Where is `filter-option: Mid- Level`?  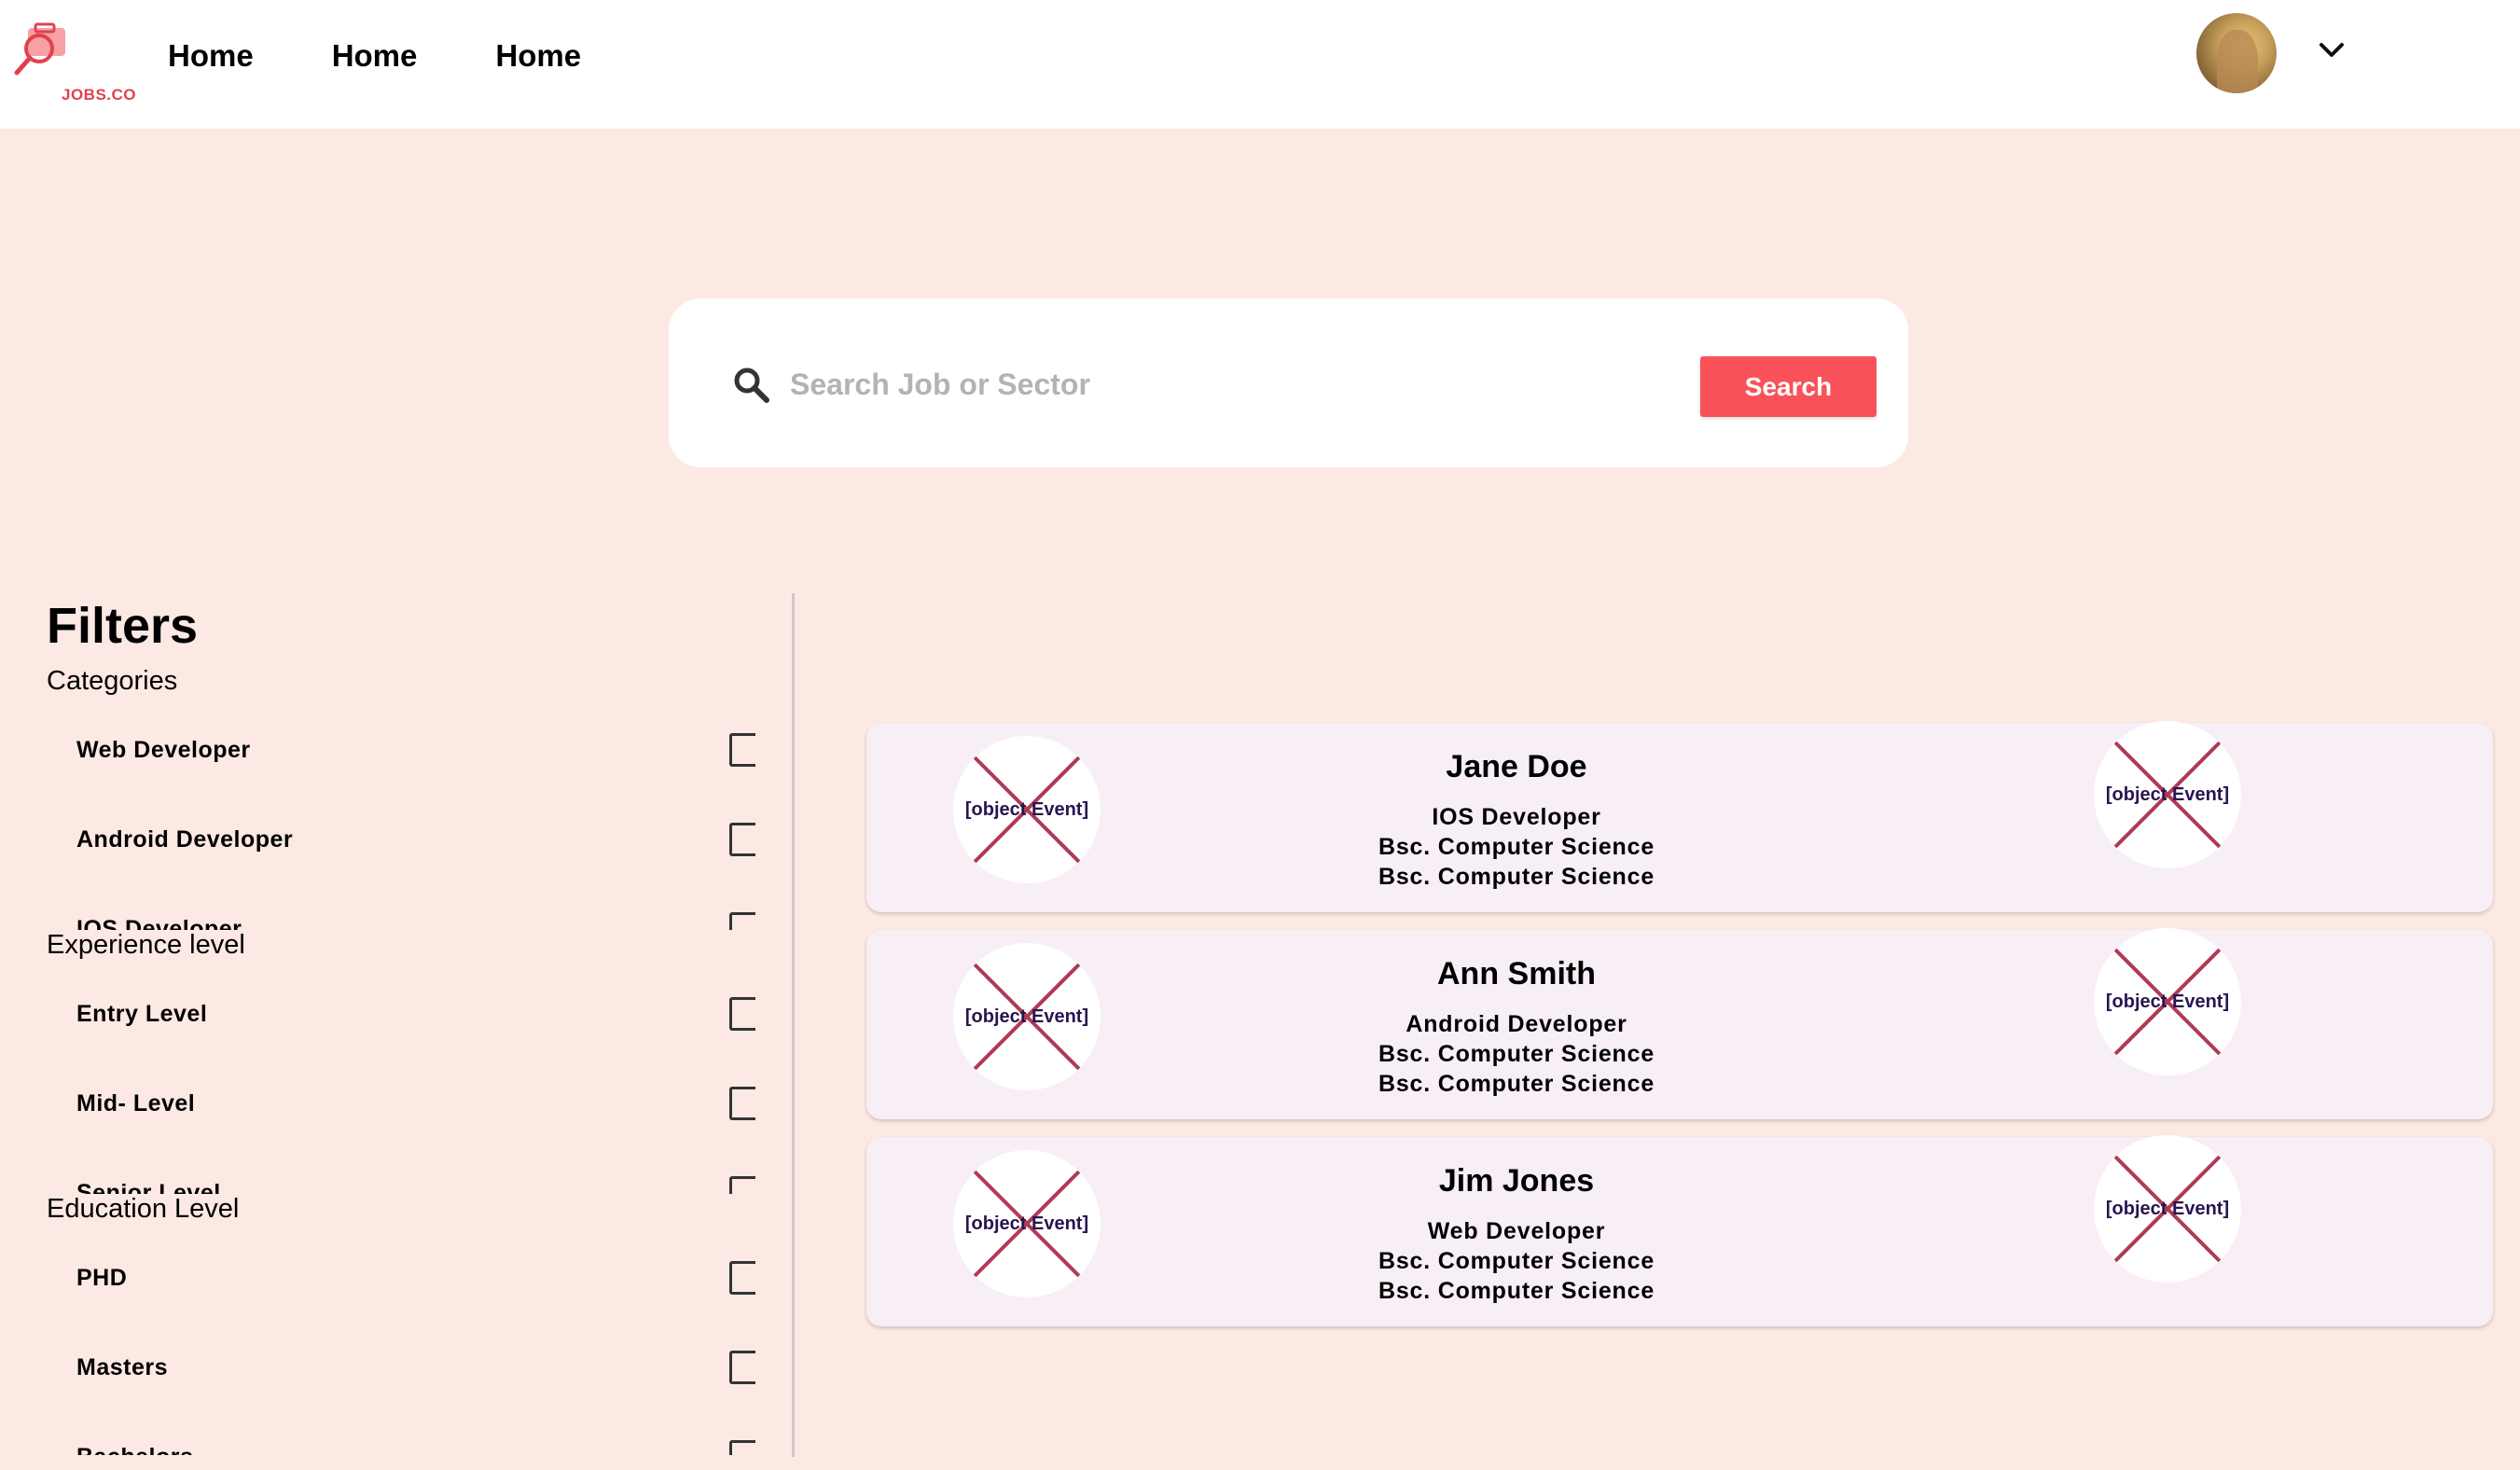
filter-option: Mid- Level is located at coordinates (415, 1107).